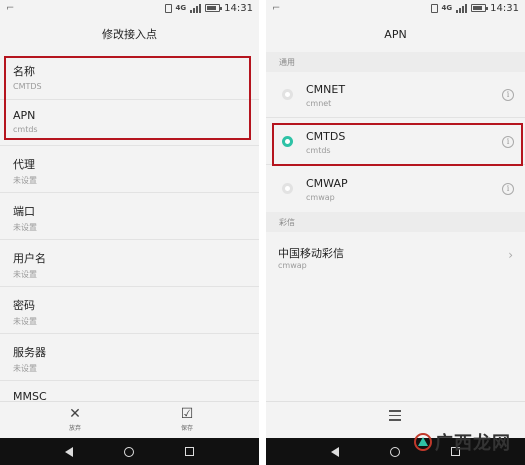  Describe the element at coordinates (129, 419) in the screenshot. I see `bottom-action-bar: ✕ 放弃 ☑ 保存` at that location.